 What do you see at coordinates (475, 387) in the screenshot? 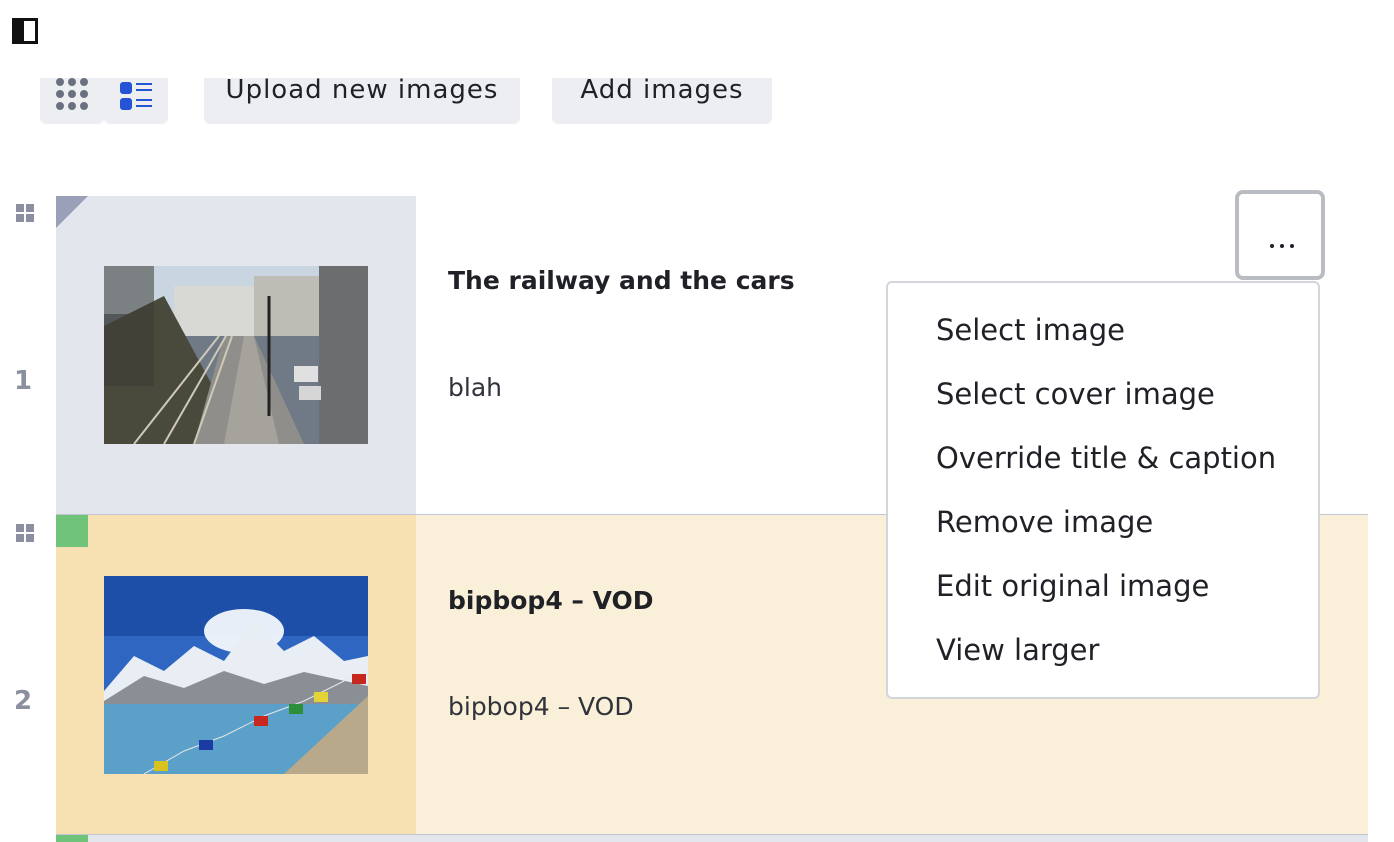
I see `image-caption: blah` at bounding box center [475, 387].